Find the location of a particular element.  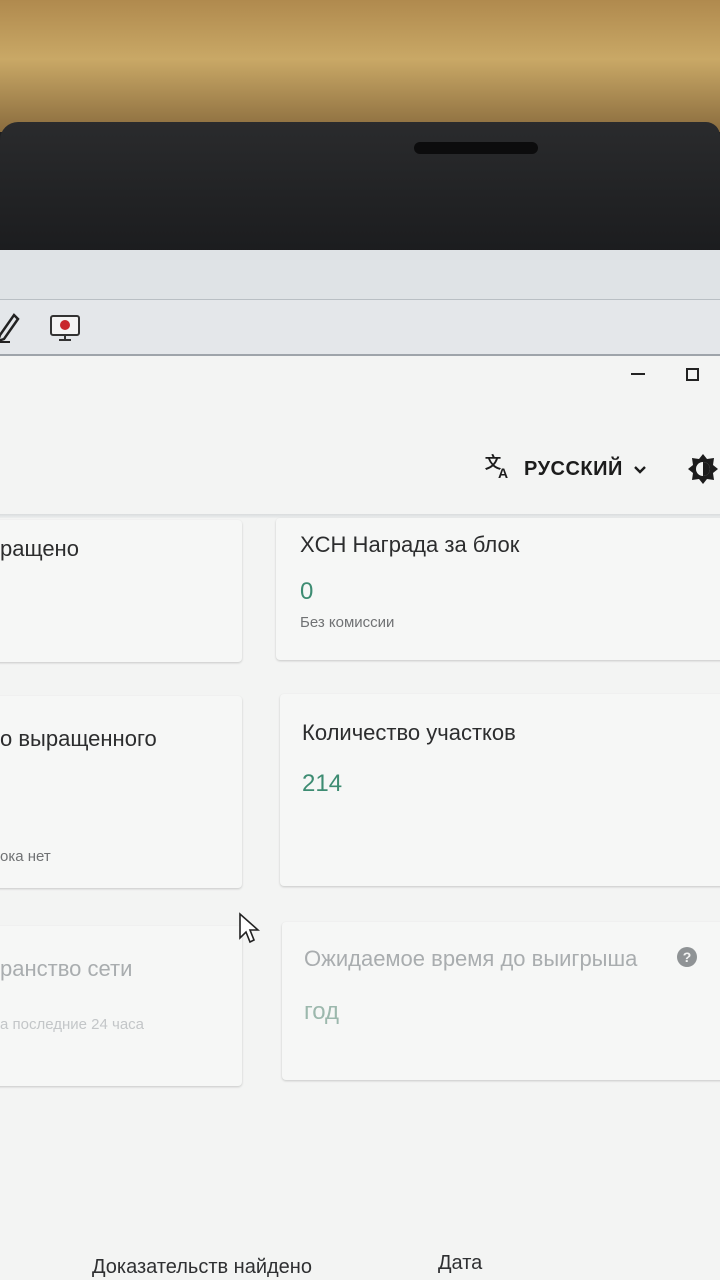

language-selector: 文 A РУССКИЙ is located at coordinates (565, 469).